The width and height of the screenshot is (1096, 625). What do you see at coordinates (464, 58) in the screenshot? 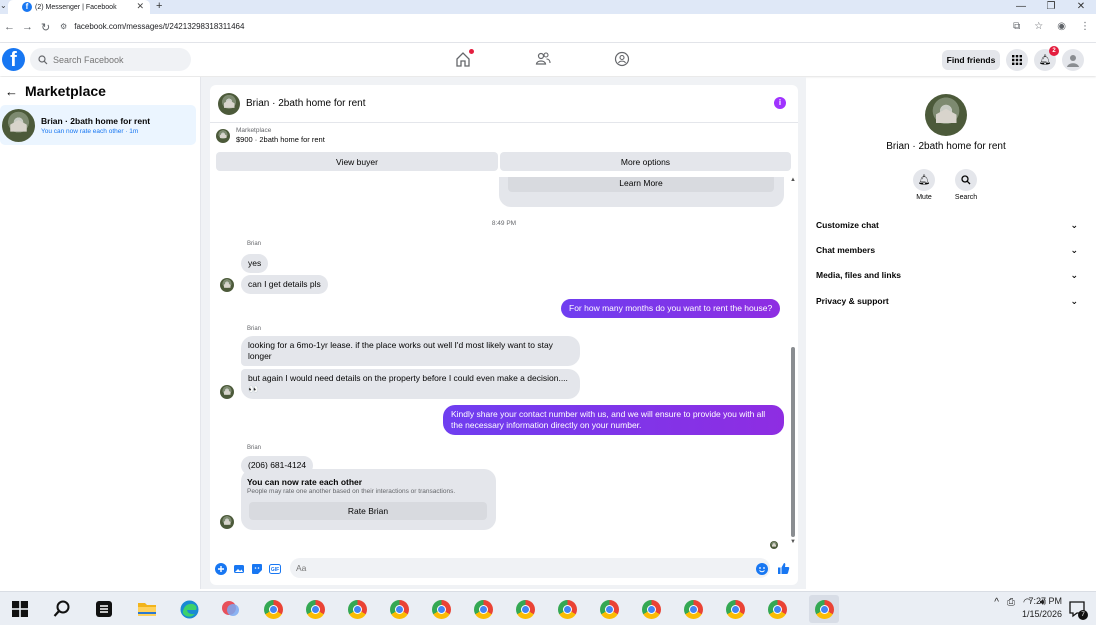
I see `home-nav-icon` at bounding box center [464, 58].